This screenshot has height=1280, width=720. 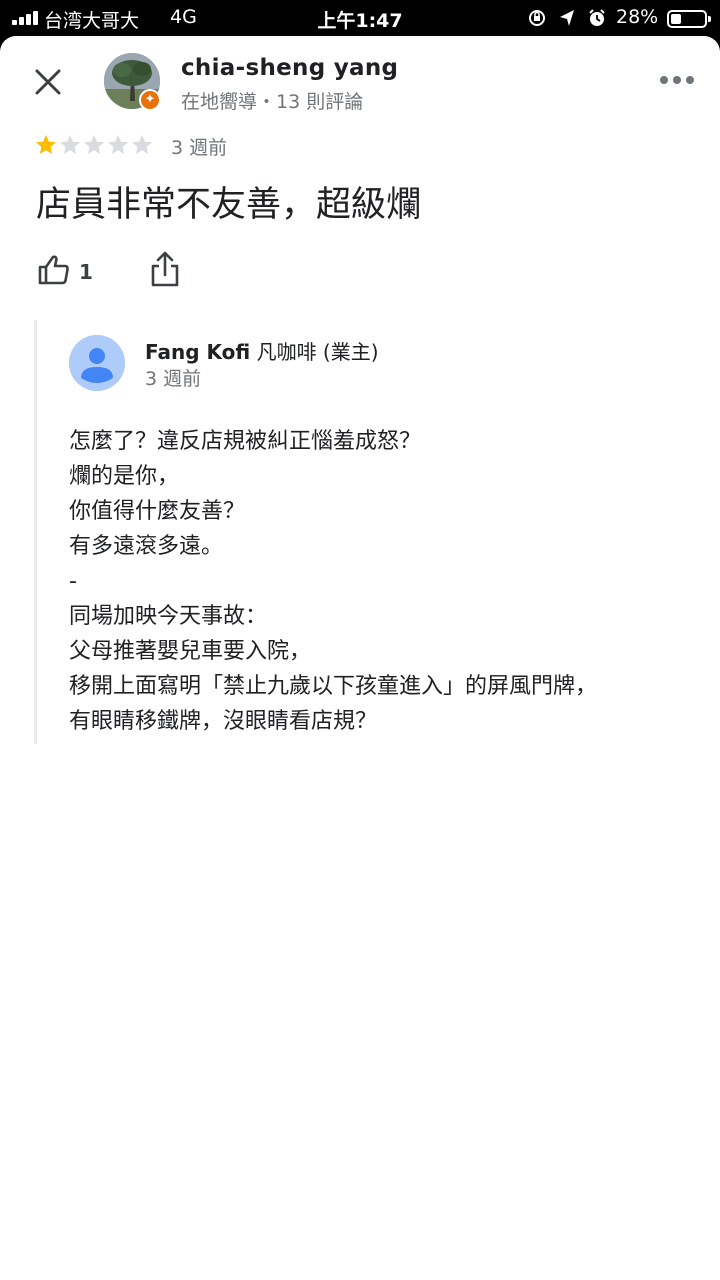 I want to click on owner-reply-date: 3 週前, so click(x=173, y=379).